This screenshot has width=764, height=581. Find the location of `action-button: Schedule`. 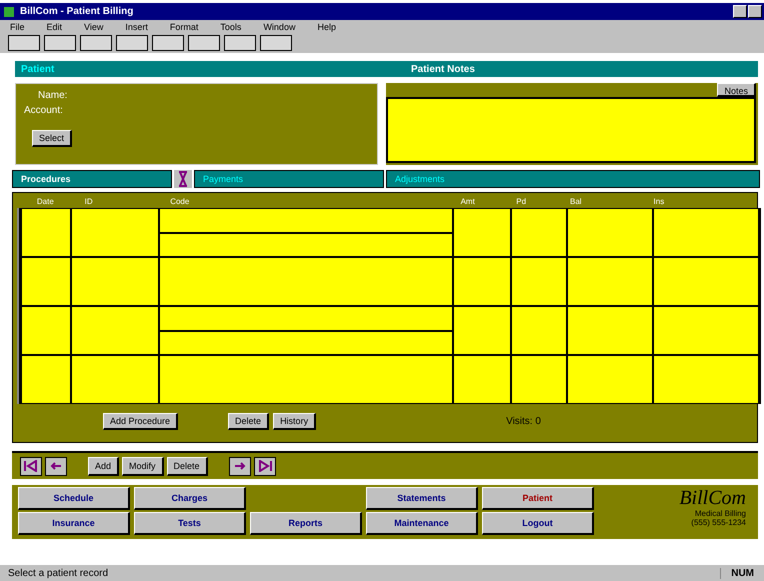

action-button: Schedule is located at coordinates (74, 498).